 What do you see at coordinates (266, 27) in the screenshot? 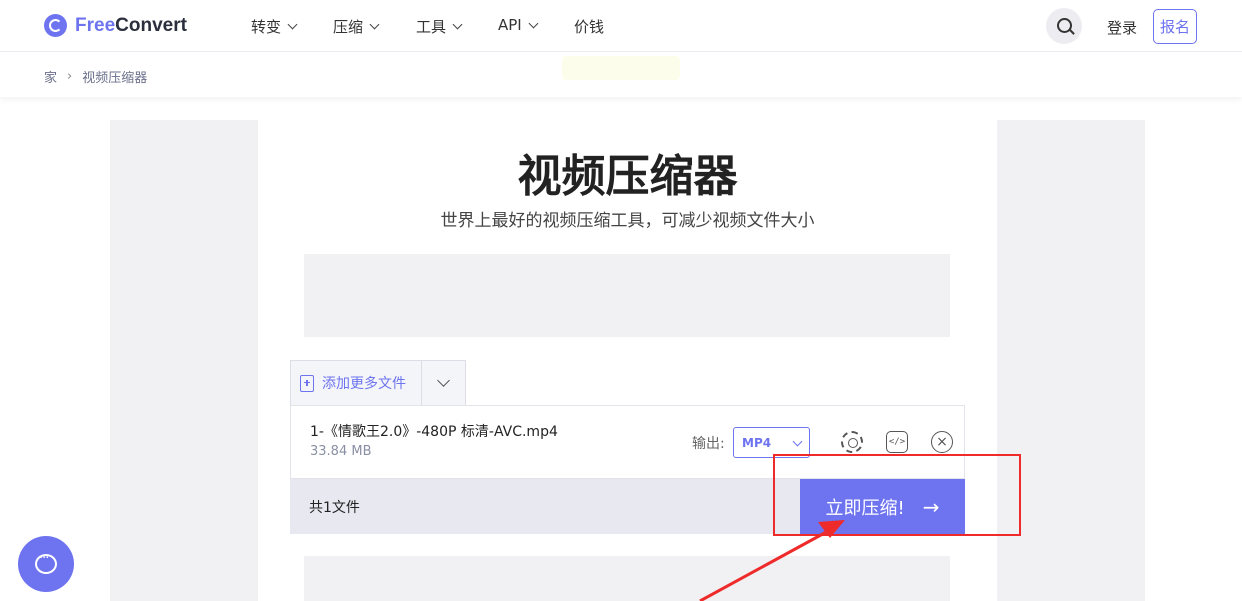
I see `nav-convert-label: 转变` at bounding box center [266, 27].